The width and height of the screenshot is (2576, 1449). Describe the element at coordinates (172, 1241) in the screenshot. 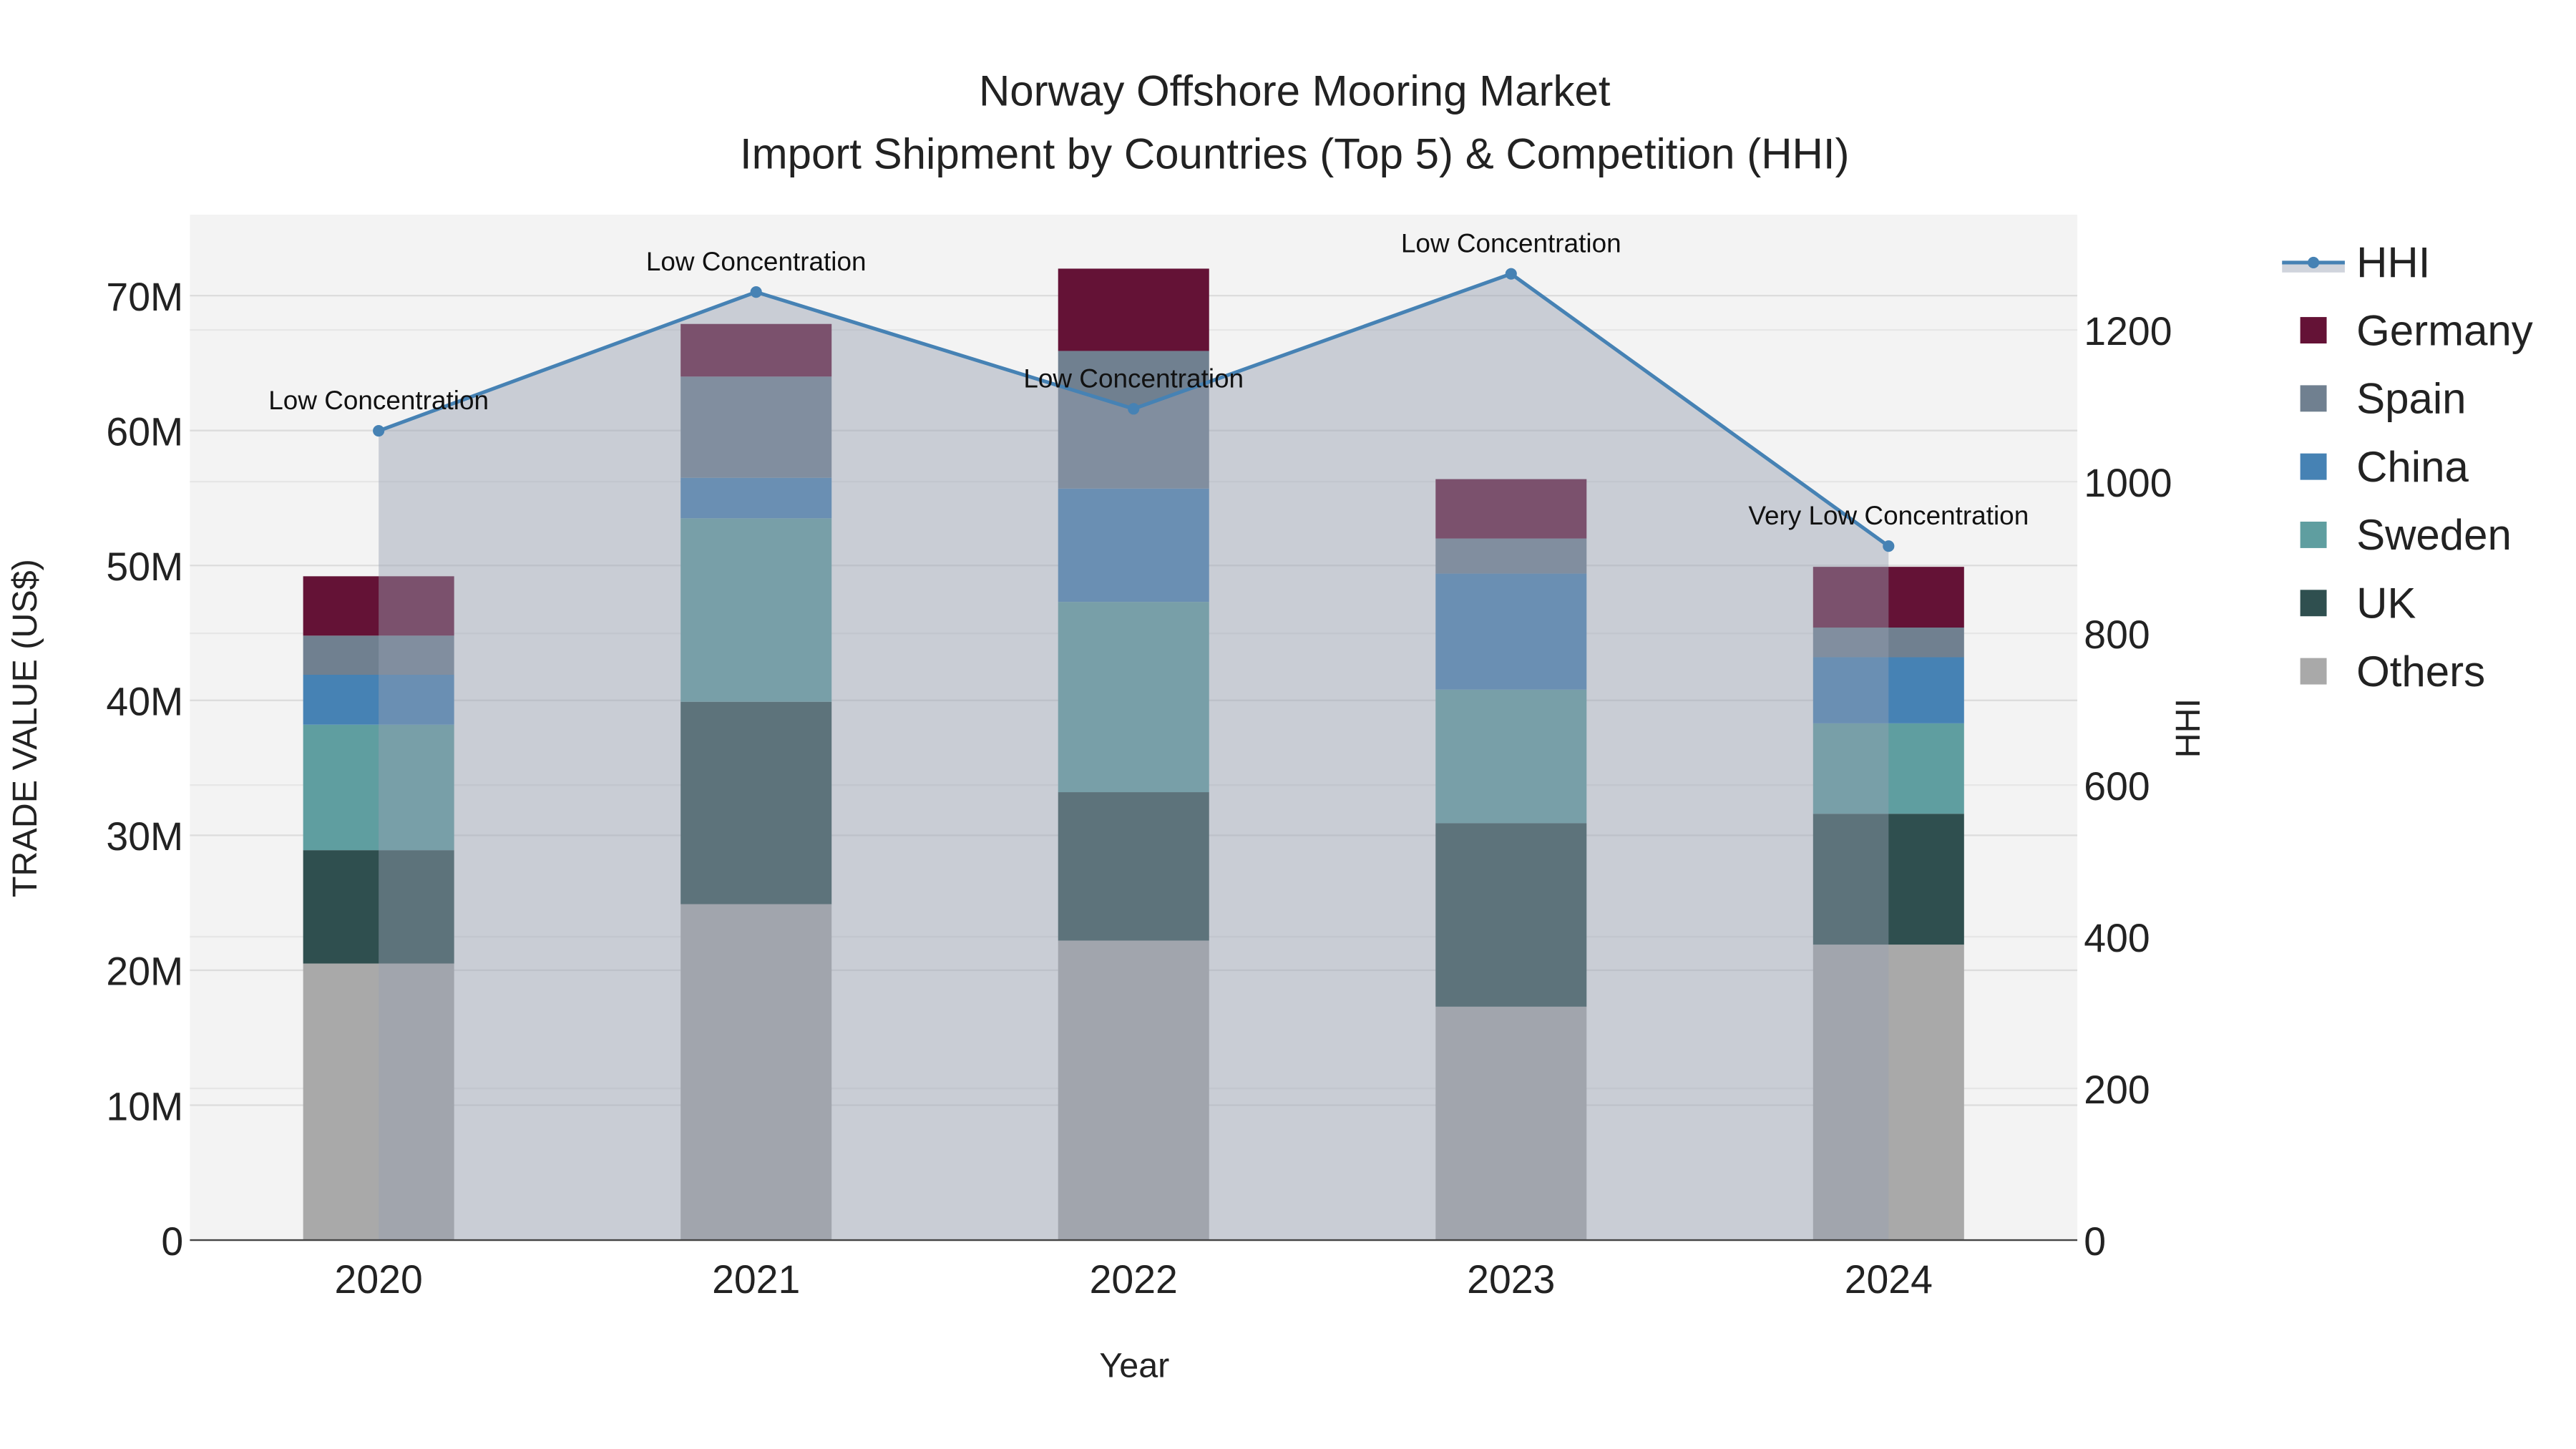

I see `y-tick-label: 0` at that location.